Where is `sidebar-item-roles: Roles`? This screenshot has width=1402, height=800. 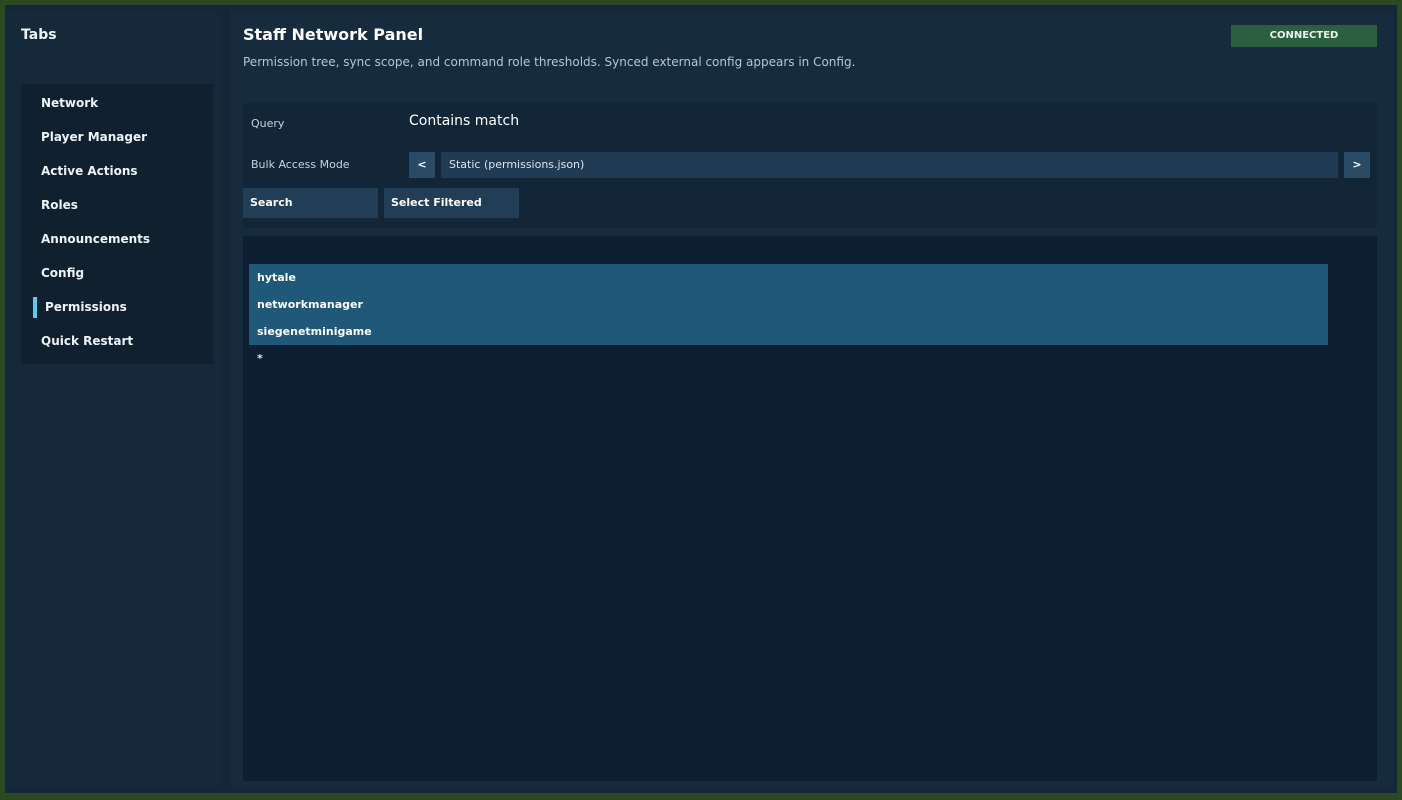 sidebar-item-roles: Roles is located at coordinates (117, 205).